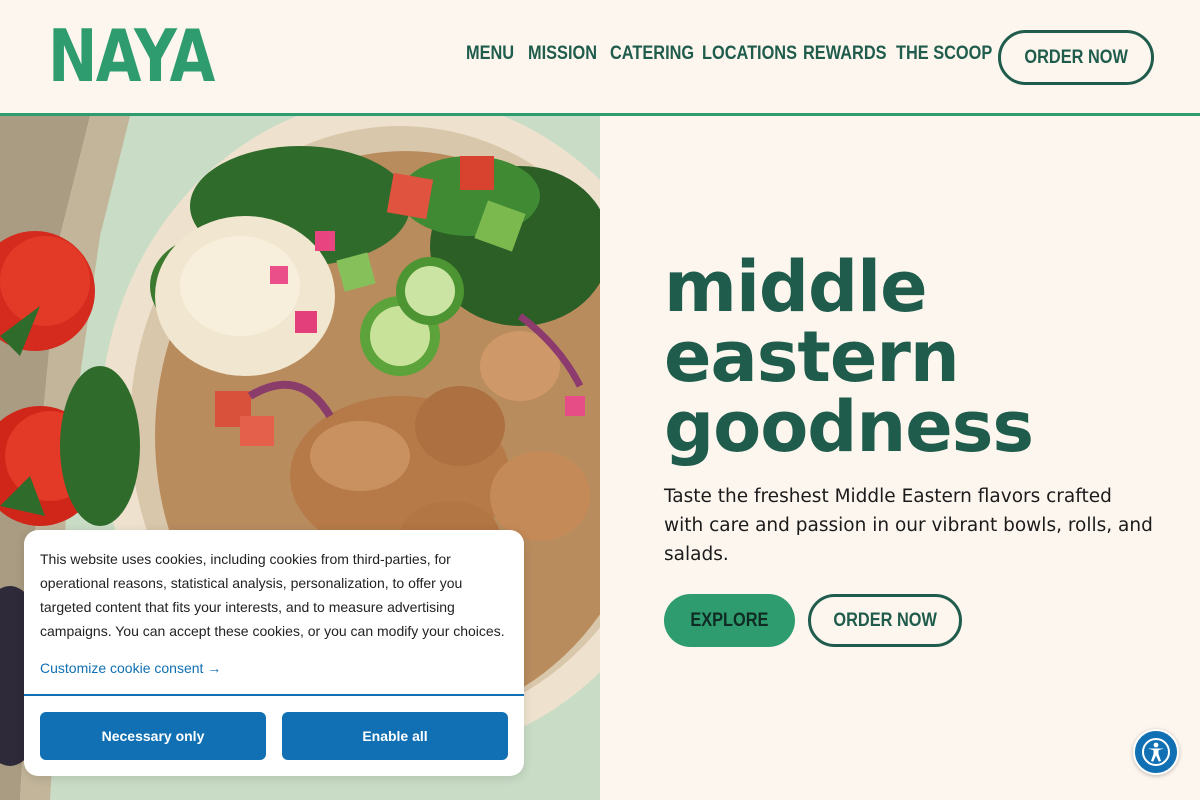  Describe the element at coordinates (849, 427) in the screenshot. I see `hero-title-line-3: goodness` at that location.